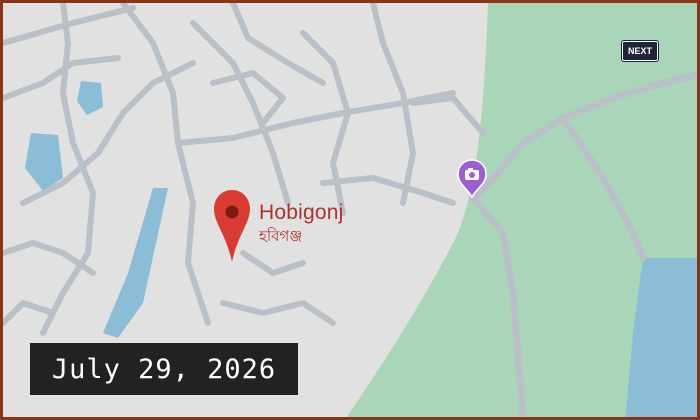 The height and width of the screenshot is (420, 700). What do you see at coordinates (232, 226) in the screenshot?
I see `location-pin-icon` at bounding box center [232, 226].